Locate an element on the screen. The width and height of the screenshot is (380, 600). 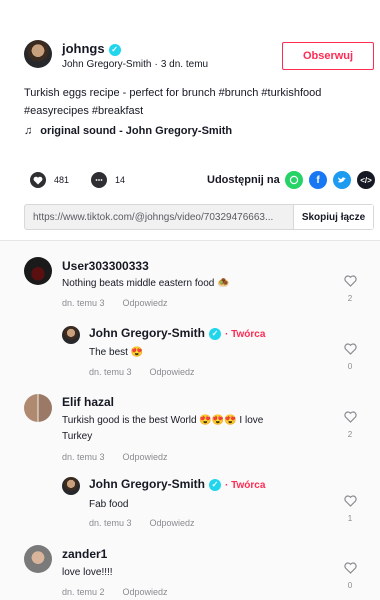
facebook-icon: f is located at coordinates (318, 180).